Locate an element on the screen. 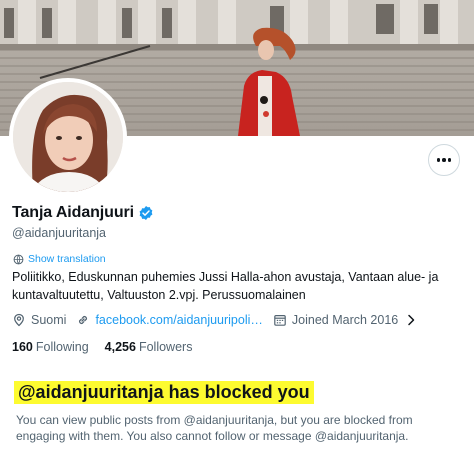 The image size is (474, 458). avatar-image is located at coordinates (68, 137).